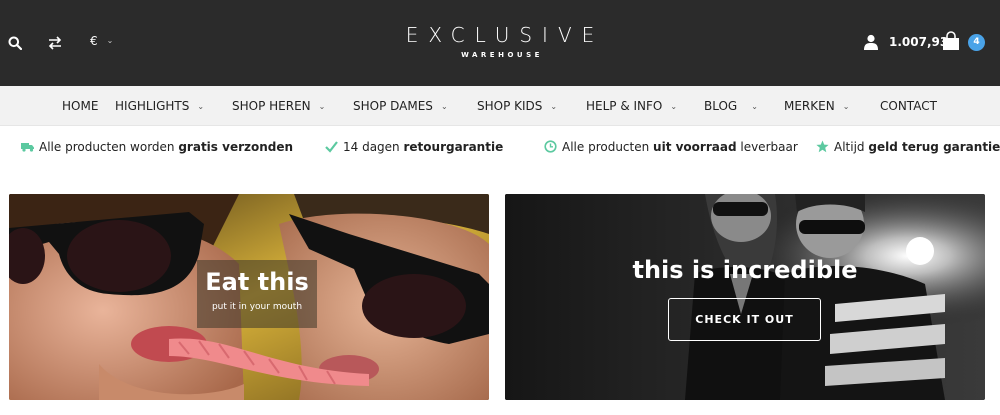 The height and width of the screenshot is (415, 1000). I want to click on usp-text: leverbaar, so click(767, 147).